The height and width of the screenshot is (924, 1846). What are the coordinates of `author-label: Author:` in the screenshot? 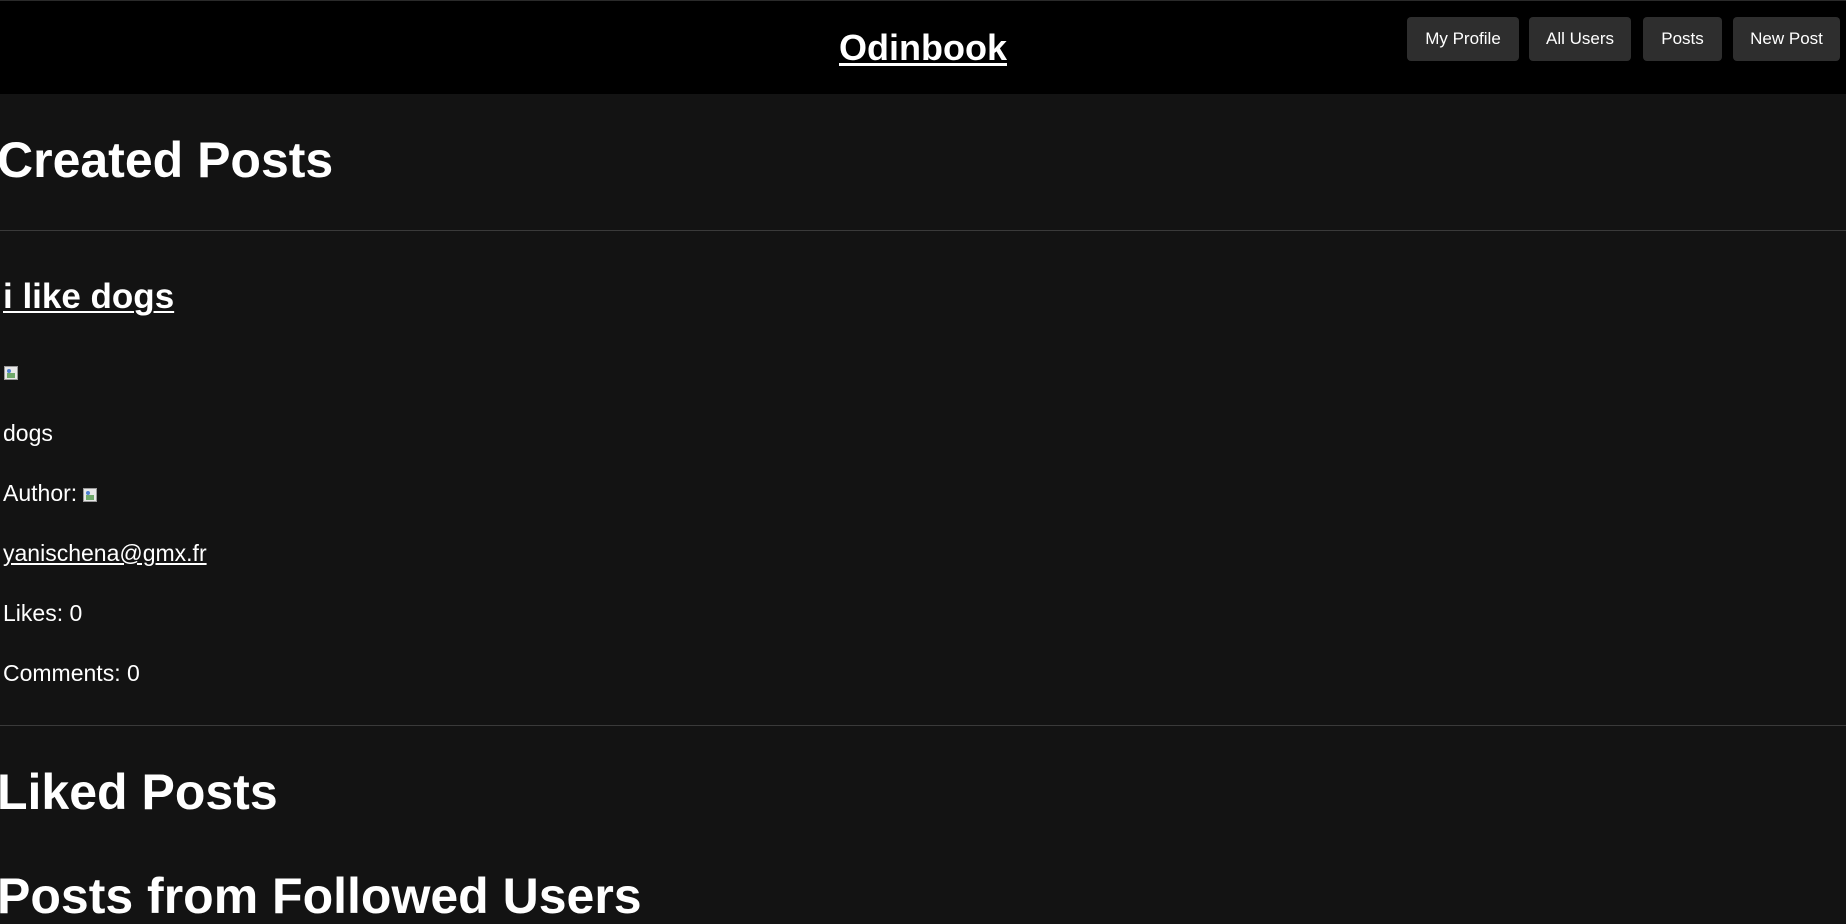 It's located at (40, 493).